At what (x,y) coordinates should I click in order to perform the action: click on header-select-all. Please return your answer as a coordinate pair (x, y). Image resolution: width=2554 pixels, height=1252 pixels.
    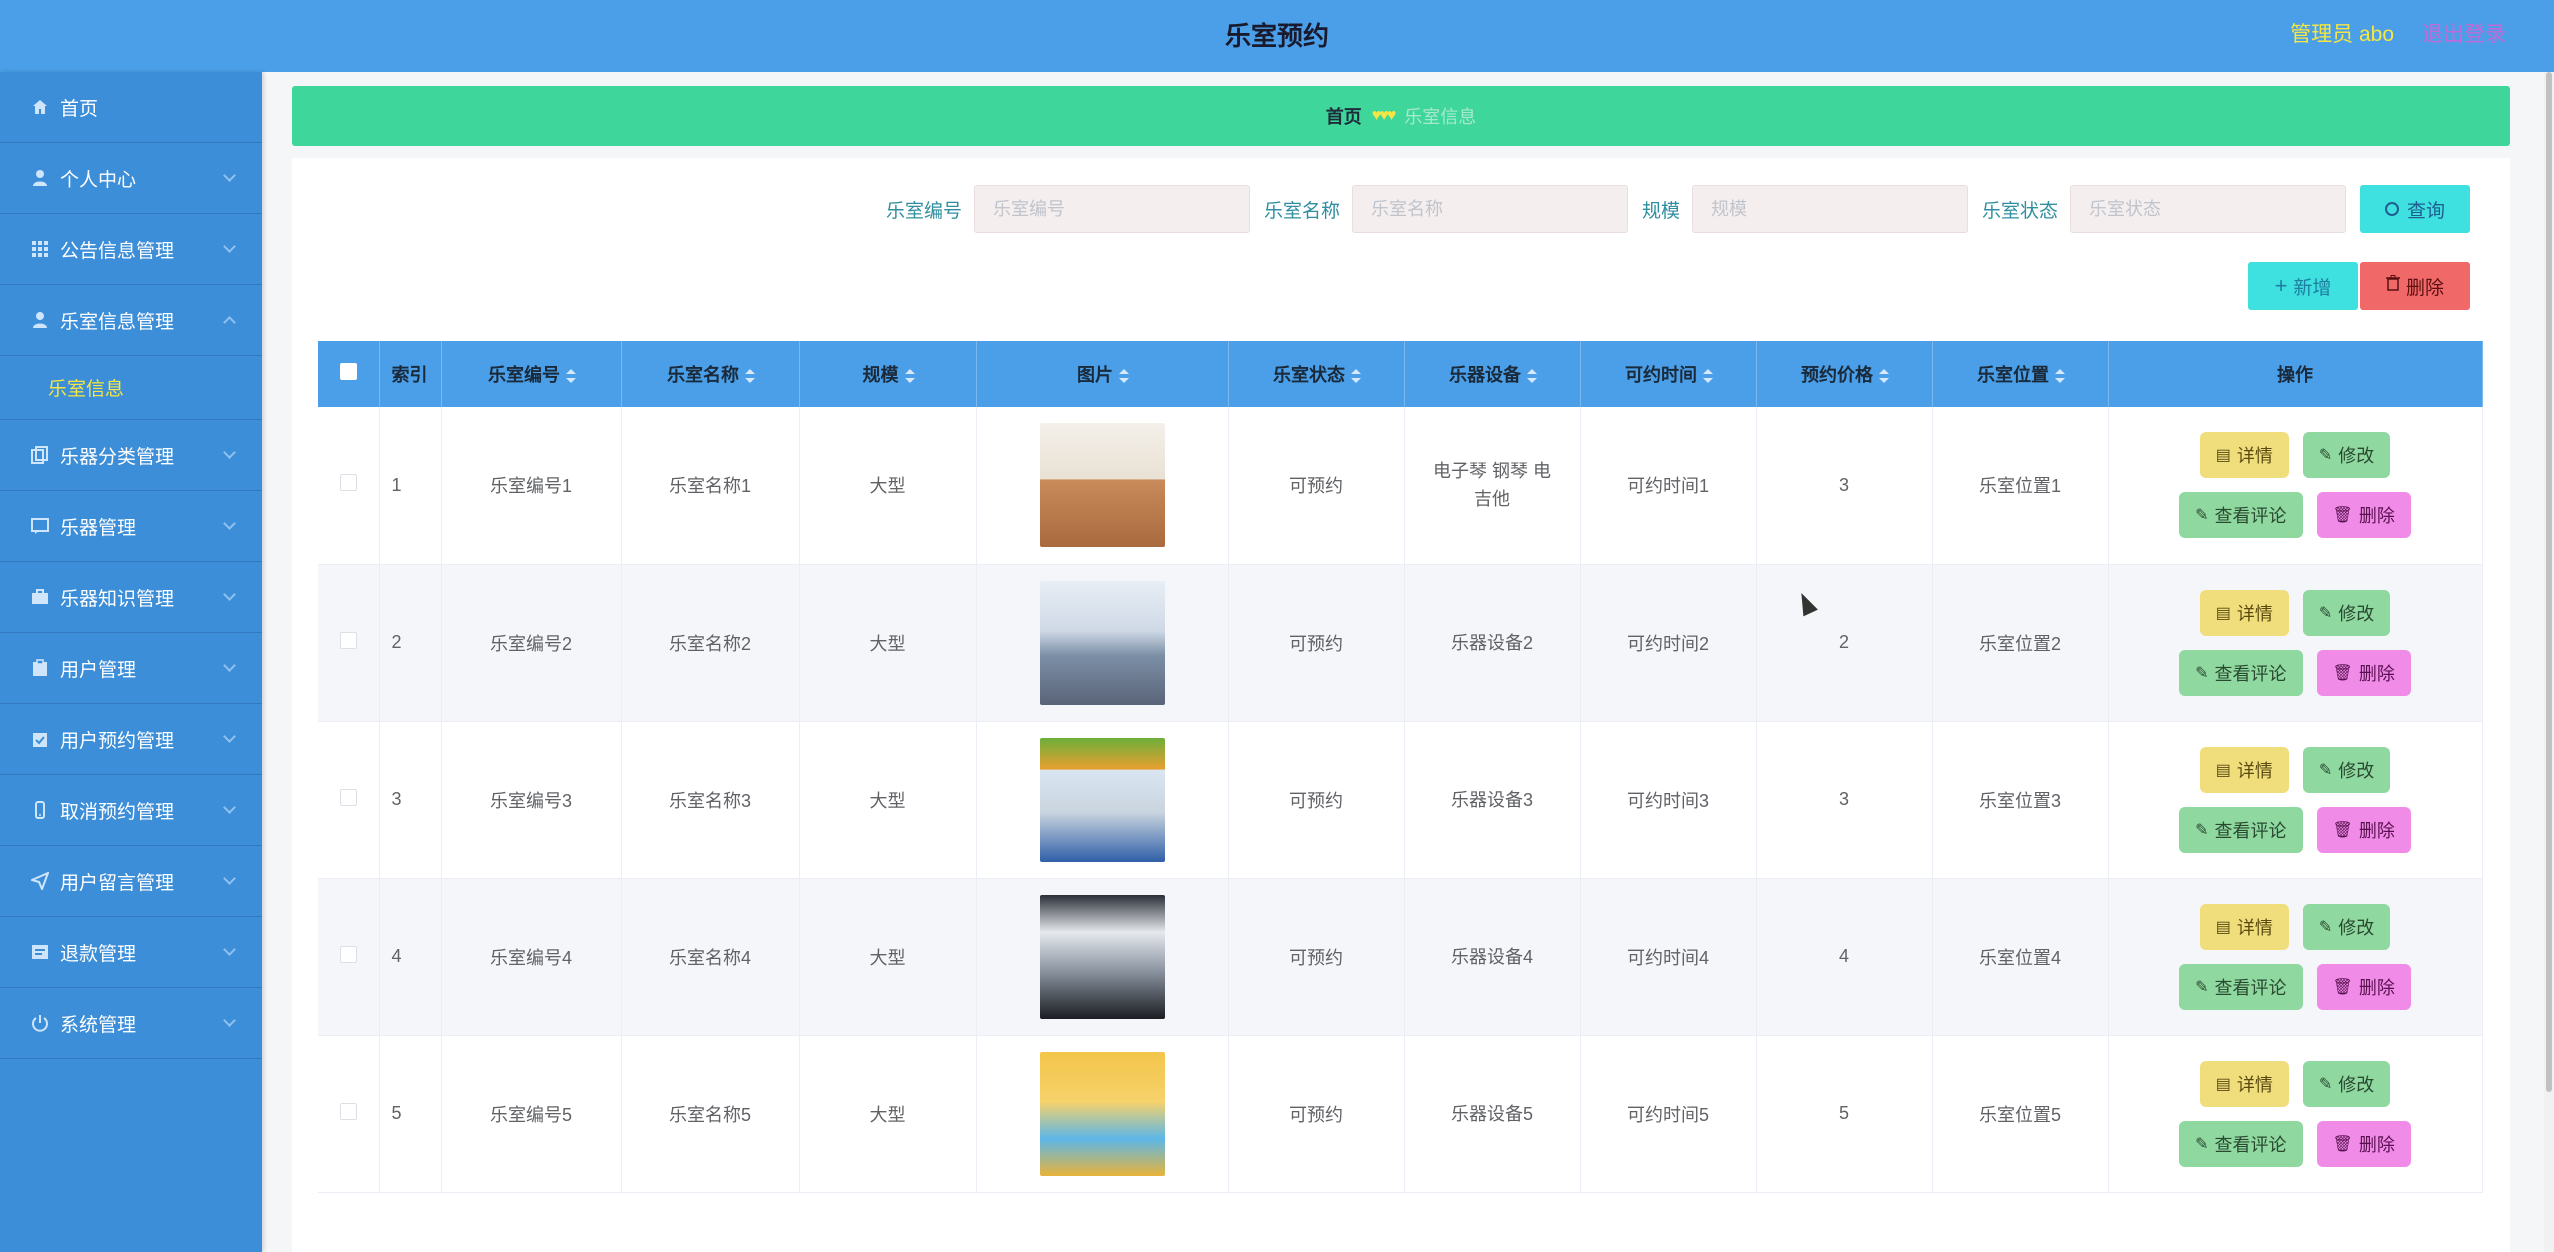
    Looking at the image, I should click on (349, 374).